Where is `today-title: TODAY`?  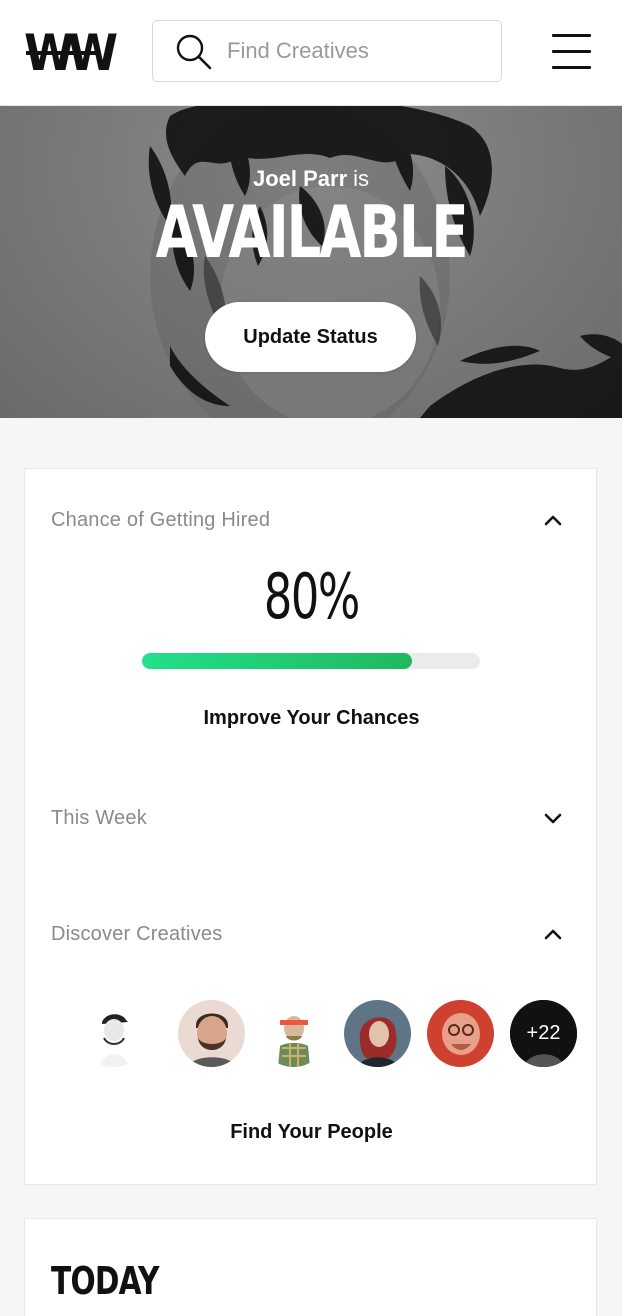 today-title: TODAY is located at coordinates (105, 1281).